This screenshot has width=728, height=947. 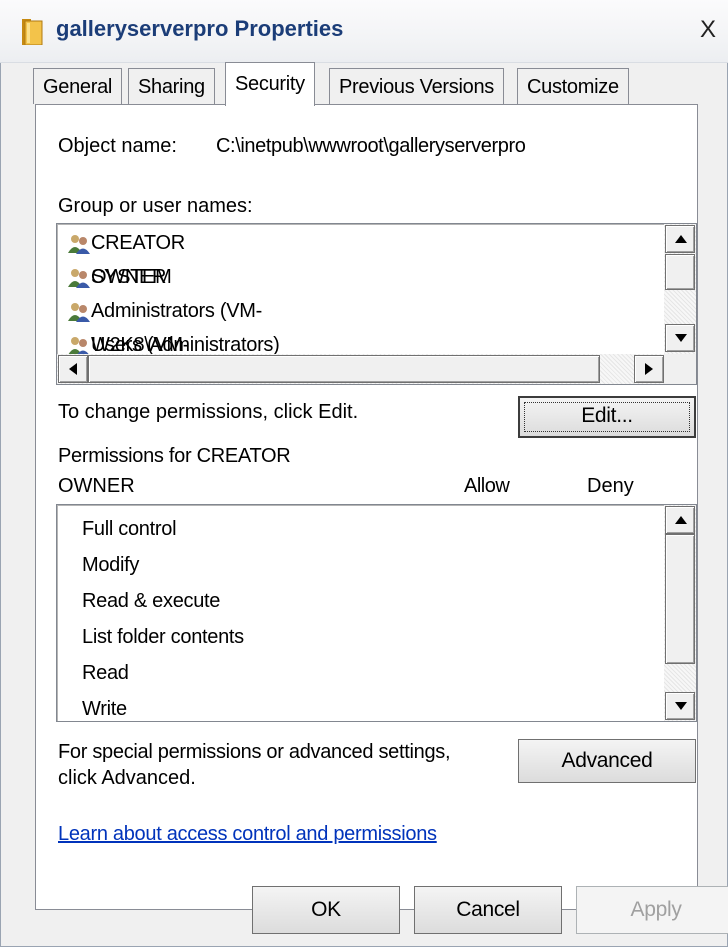 What do you see at coordinates (174, 456) in the screenshot?
I see `permissions-for-label-line1: Permissions for CREATOR` at bounding box center [174, 456].